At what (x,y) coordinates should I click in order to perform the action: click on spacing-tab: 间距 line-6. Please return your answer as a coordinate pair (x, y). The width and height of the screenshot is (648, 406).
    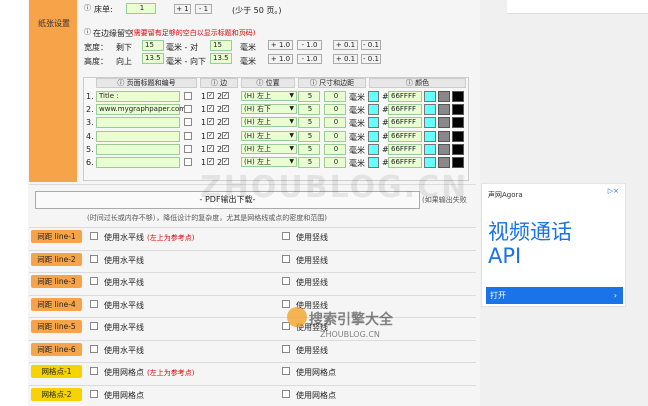
    Looking at the image, I should click on (56, 349).